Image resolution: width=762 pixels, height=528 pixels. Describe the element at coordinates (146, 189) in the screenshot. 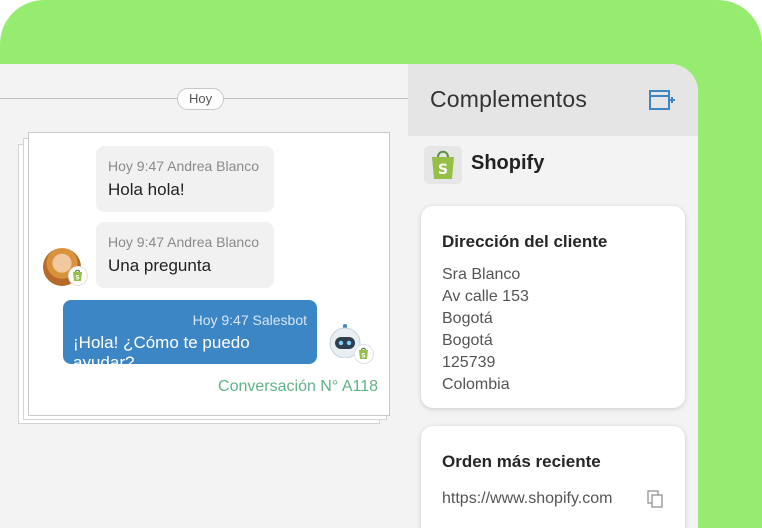

I see `message-text: Hola hola!` at that location.